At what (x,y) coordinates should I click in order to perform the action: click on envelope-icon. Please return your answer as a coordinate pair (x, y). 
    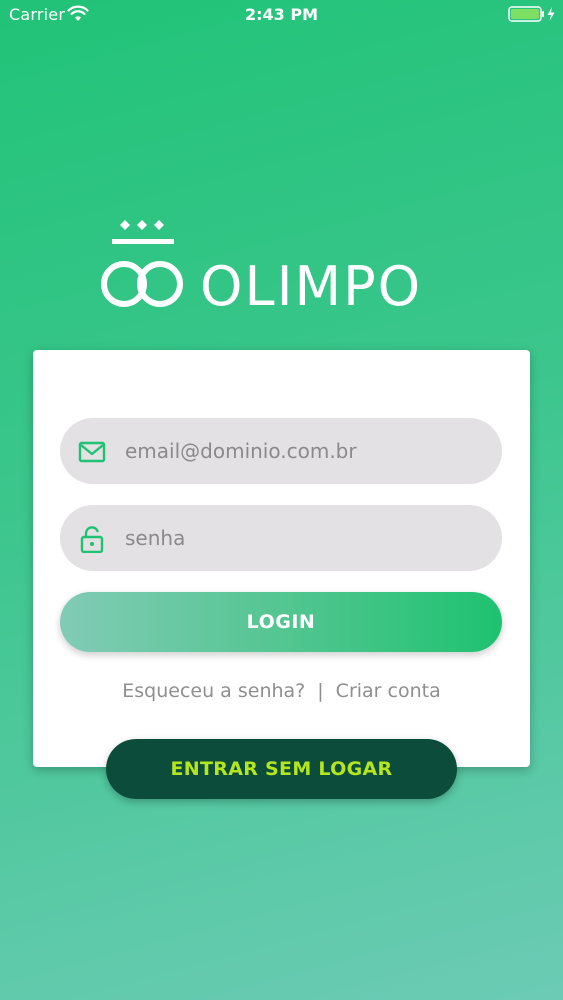
    Looking at the image, I should click on (92, 452).